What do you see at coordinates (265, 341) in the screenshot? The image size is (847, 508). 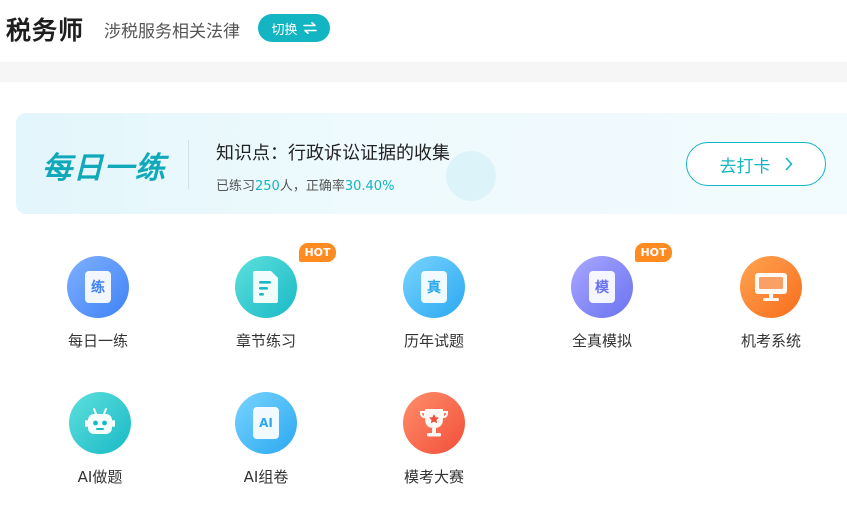 I see `feature-label: 章节练习` at bounding box center [265, 341].